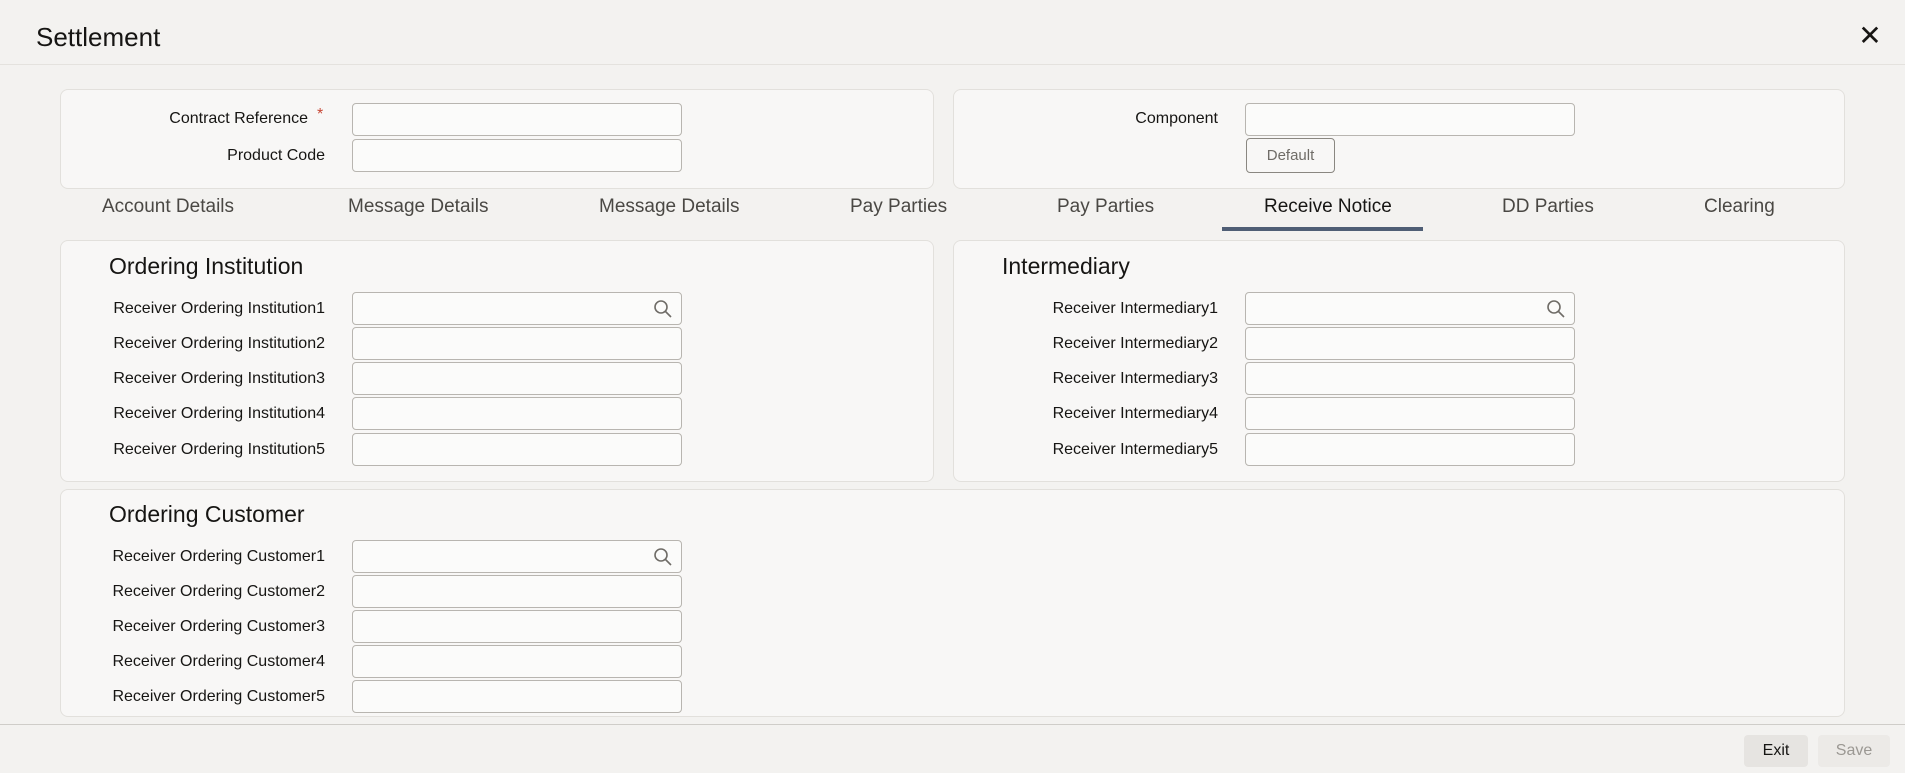 The width and height of the screenshot is (1905, 773). What do you see at coordinates (219, 449) in the screenshot?
I see `ordering-institution-5-label: Receiver Ordering Institution5` at bounding box center [219, 449].